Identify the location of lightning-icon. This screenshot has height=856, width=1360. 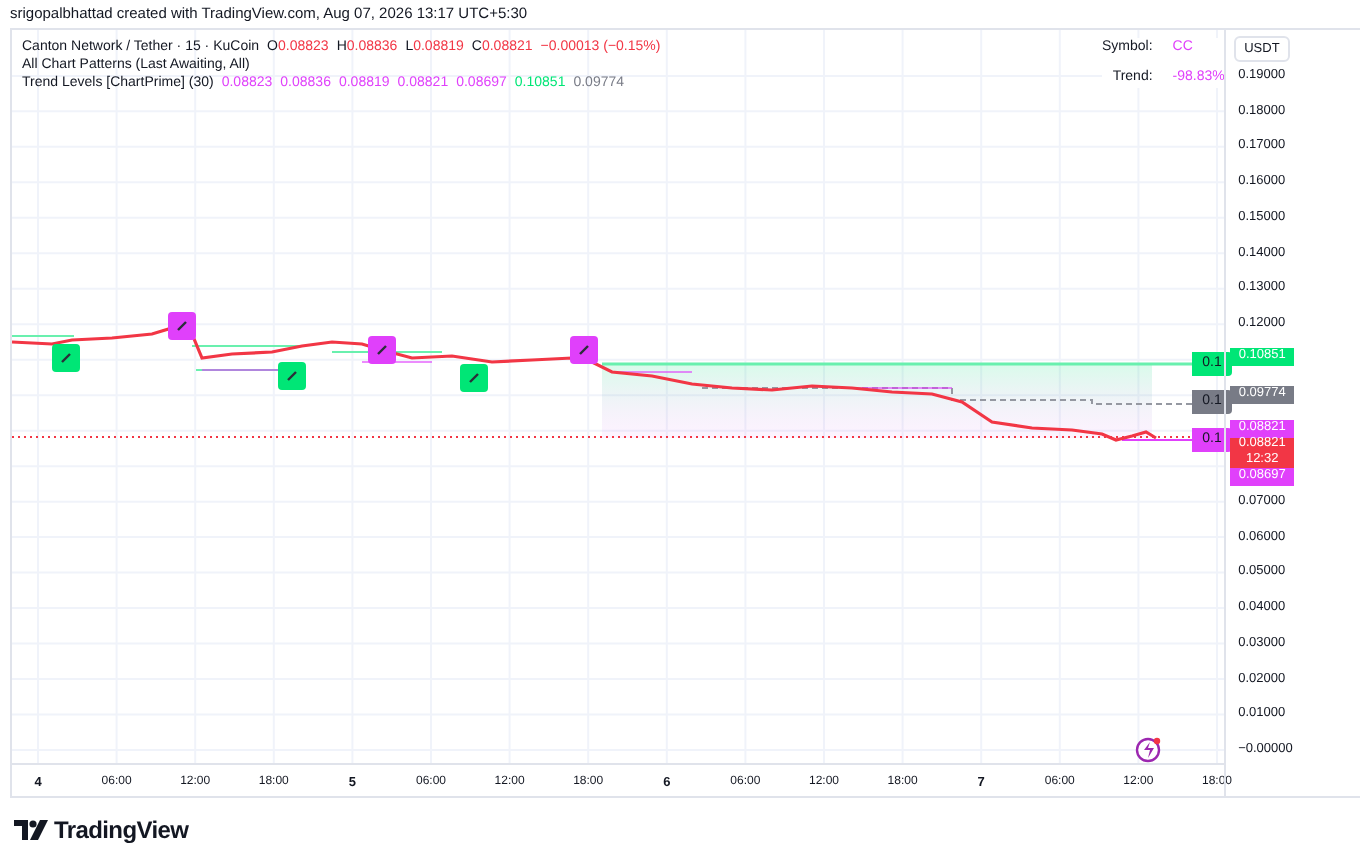
(1148, 750).